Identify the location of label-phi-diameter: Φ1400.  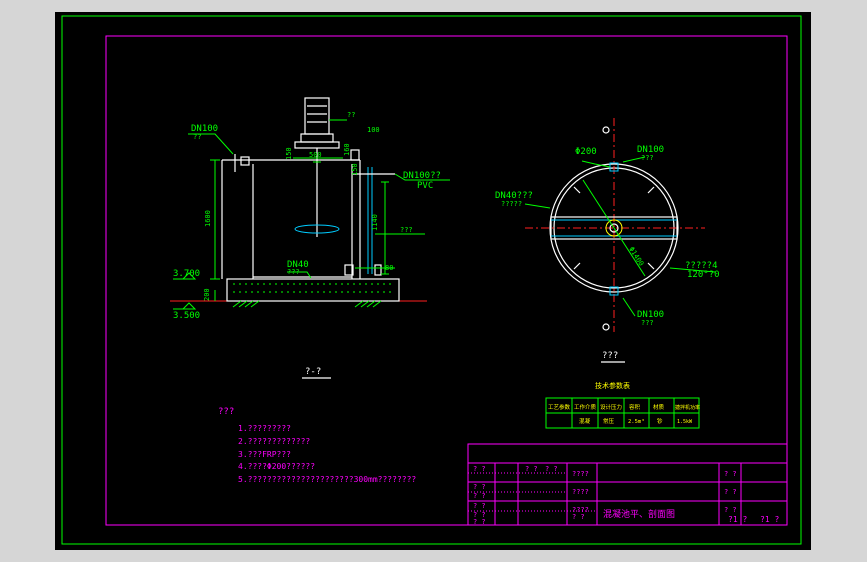
(636, 256).